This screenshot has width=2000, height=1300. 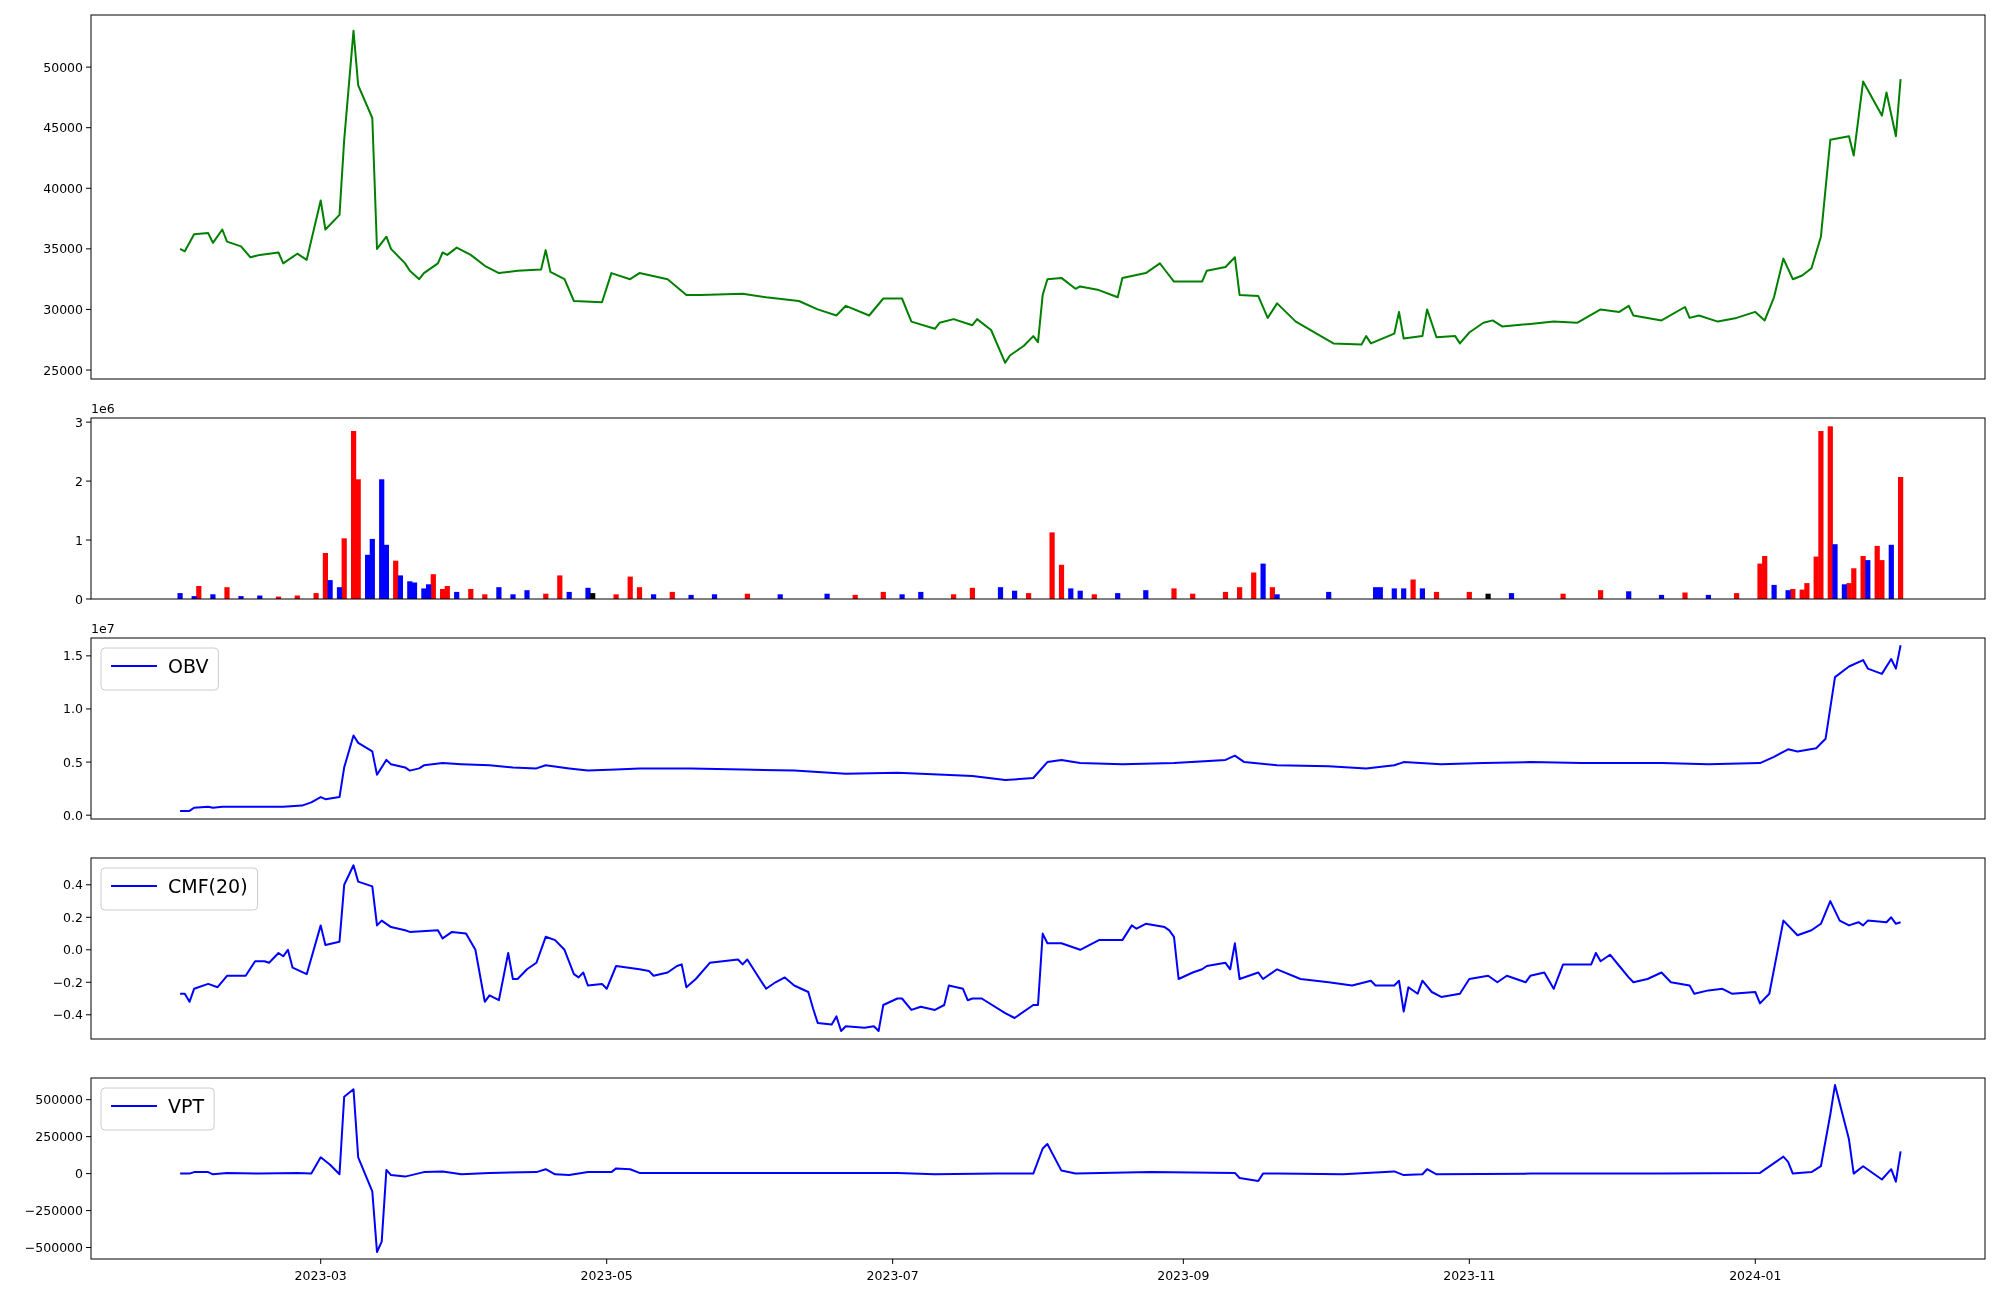 What do you see at coordinates (73, 709) in the screenshot?
I see `y-tick-label: 1.0` at bounding box center [73, 709].